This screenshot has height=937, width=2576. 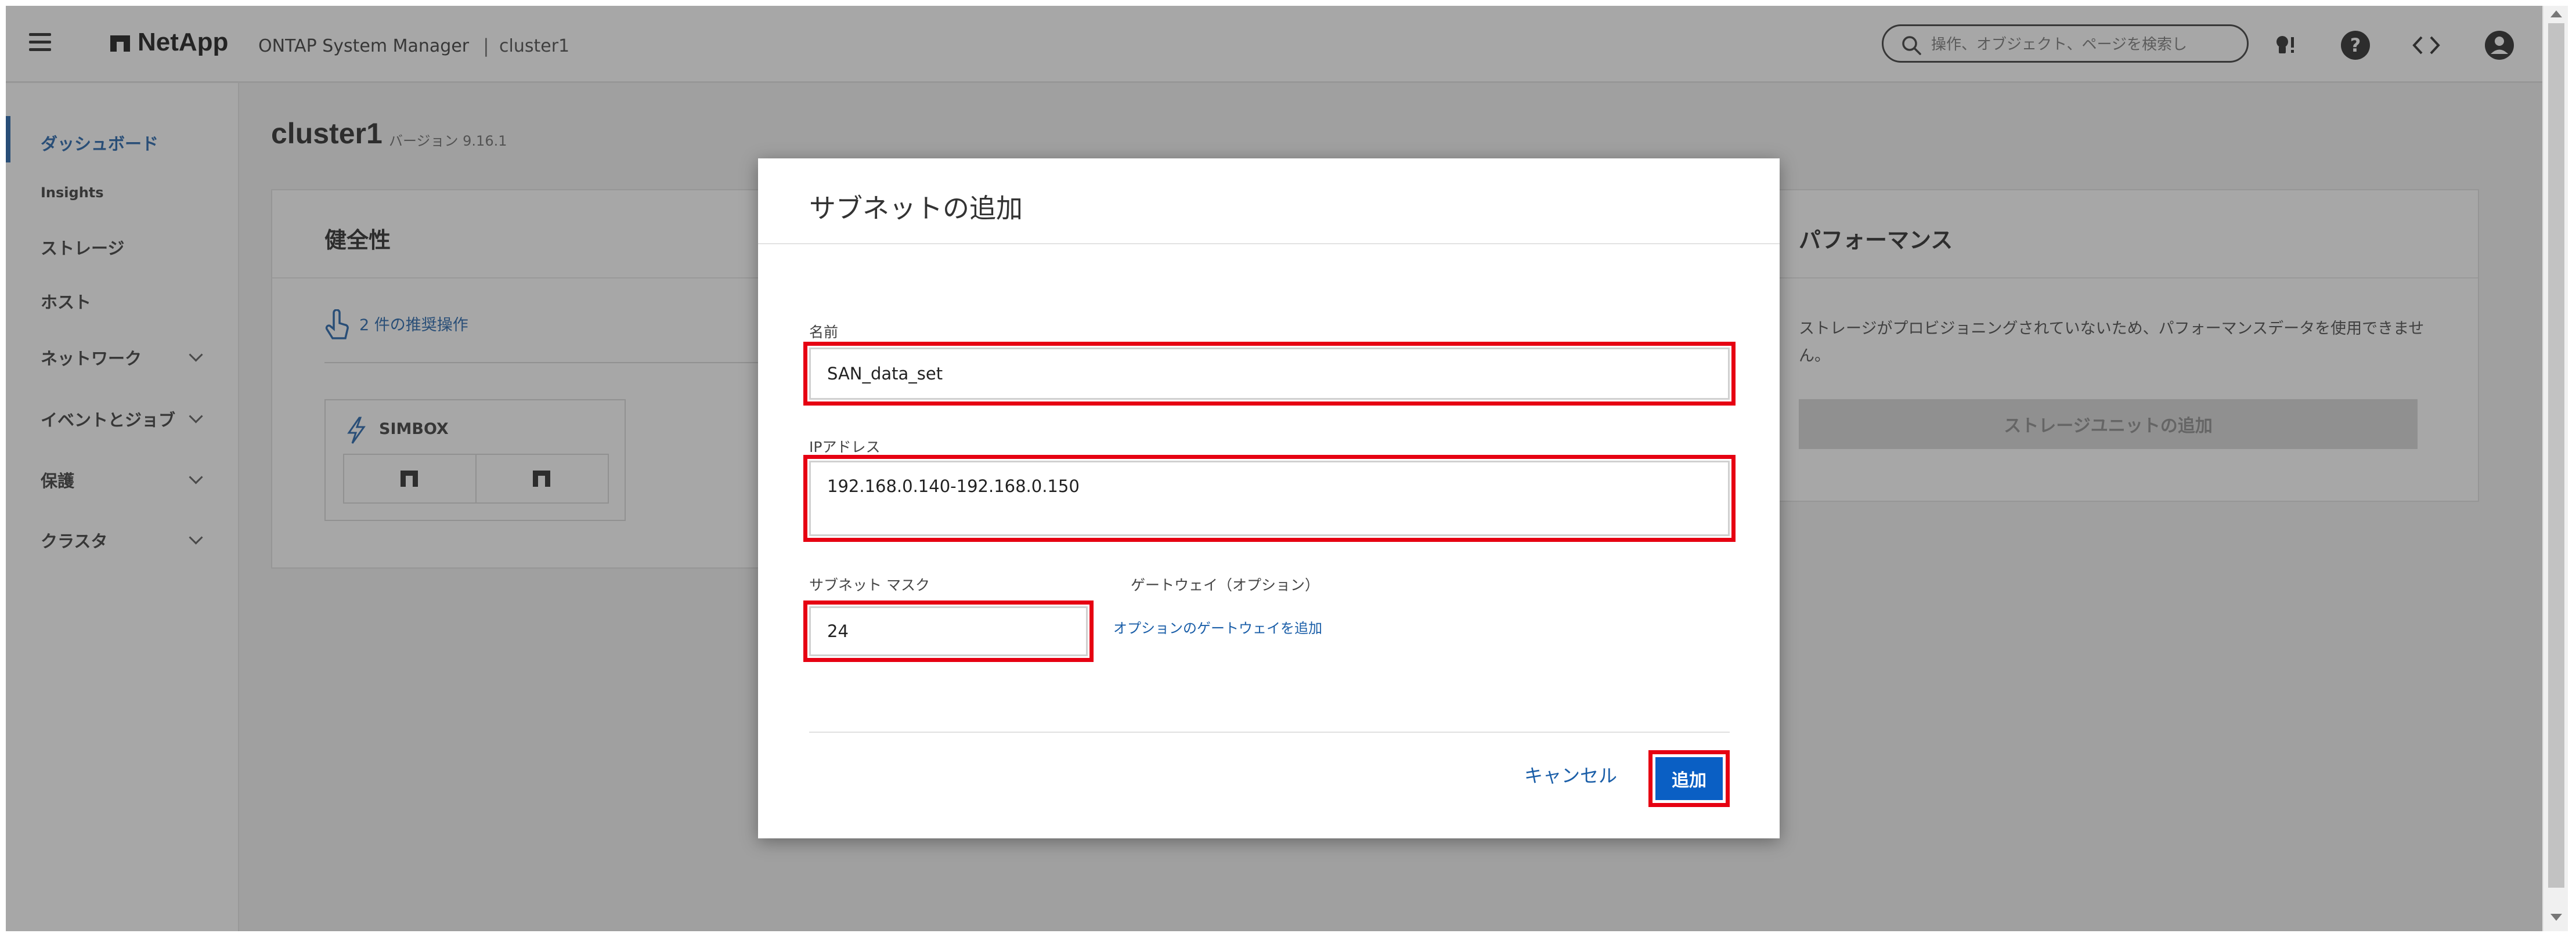 I want to click on ip-address-label: IPアドレス, so click(x=845, y=447).